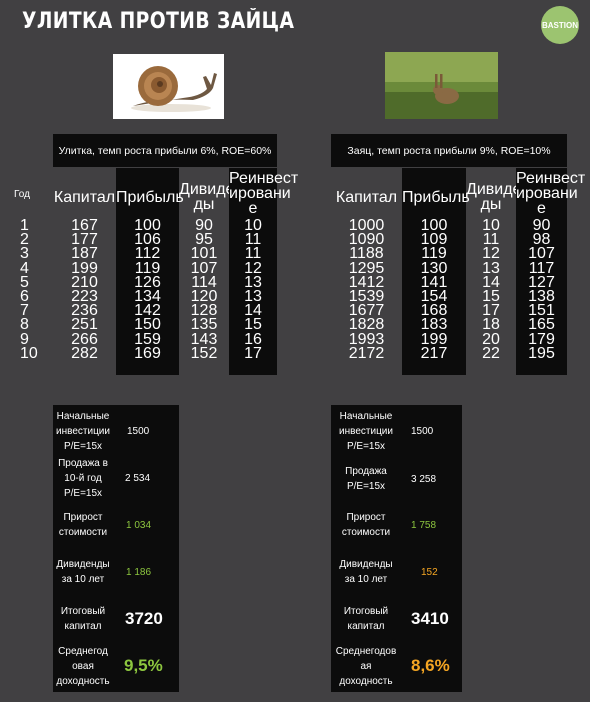 This screenshot has width=590, height=702. What do you see at coordinates (144, 618) in the screenshot?
I see `snail-total-value: 3720` at bounding box center [144, 618].